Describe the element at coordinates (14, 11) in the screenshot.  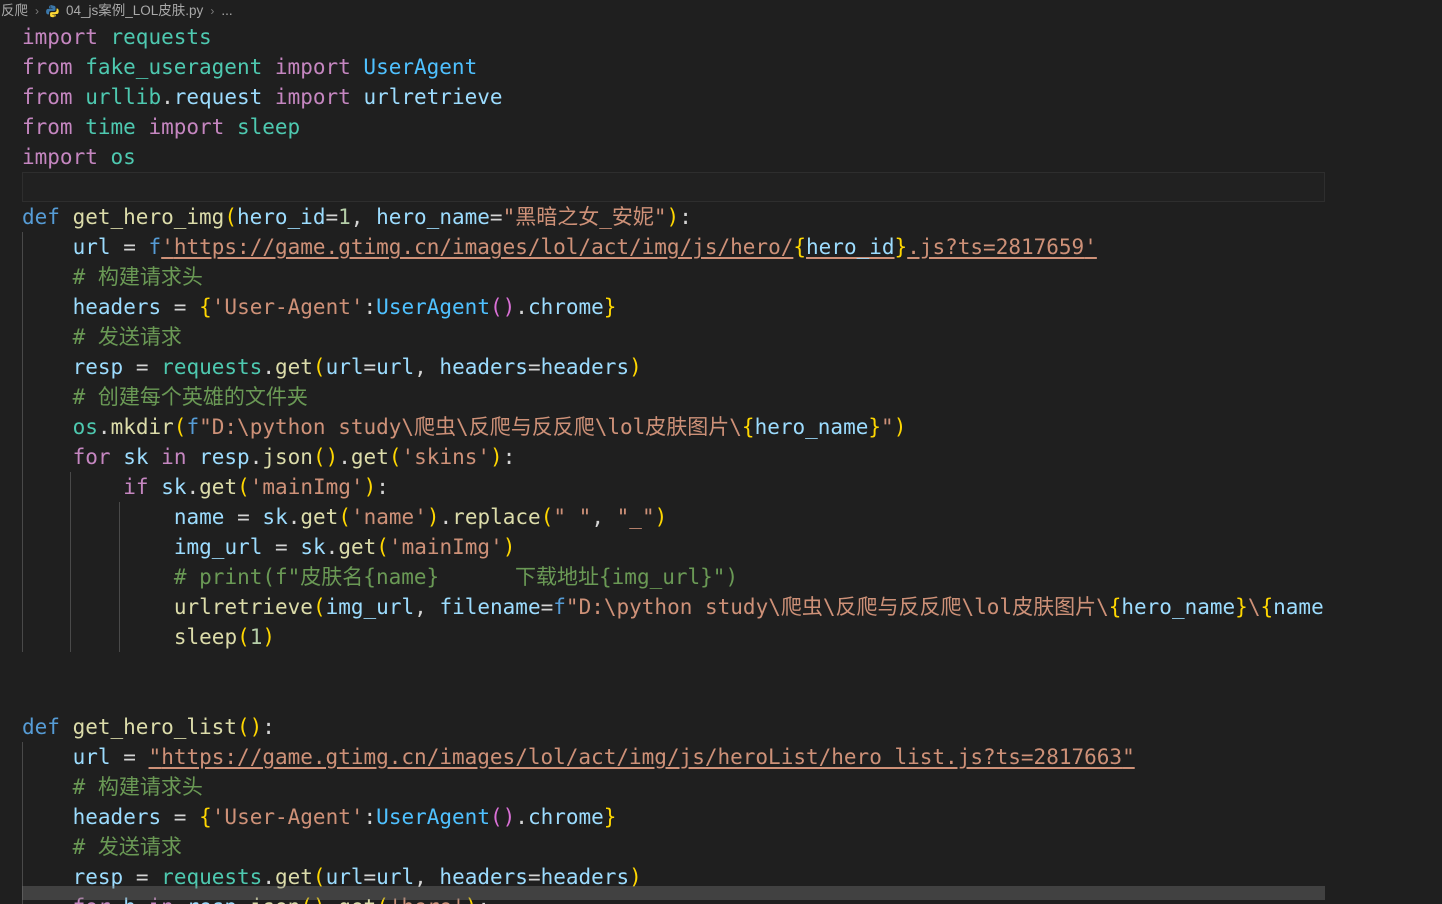
I see `breadcrumb-item-folder: 反爬` at that location.